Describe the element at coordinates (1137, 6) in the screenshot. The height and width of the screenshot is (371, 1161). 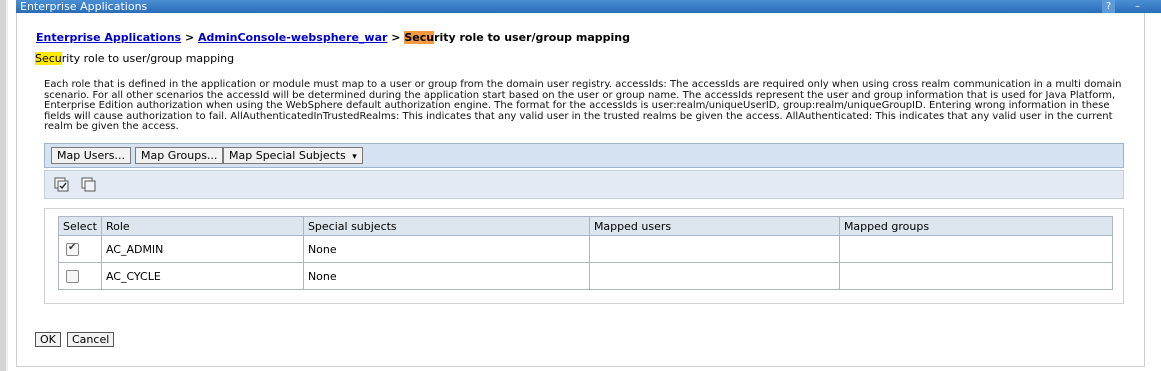
I see `minimize-button: –` at that location.